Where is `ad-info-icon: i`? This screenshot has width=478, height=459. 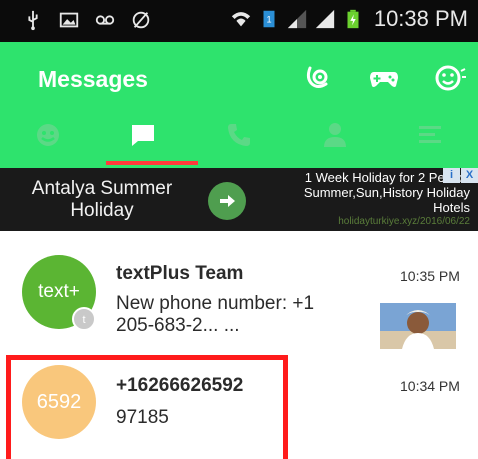
ad-info-icon: i is located at coordinates (451, 175).